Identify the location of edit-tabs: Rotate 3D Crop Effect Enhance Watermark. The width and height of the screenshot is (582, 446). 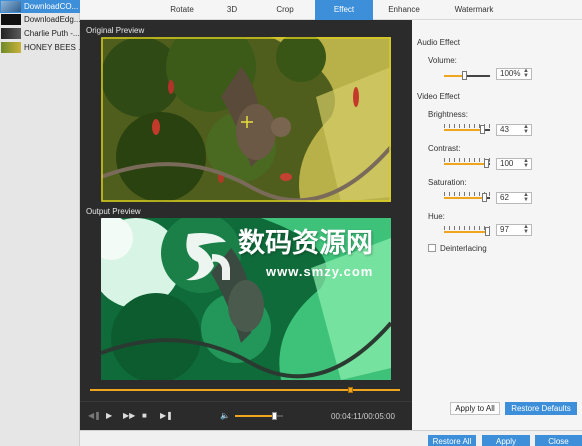
(331, 10).